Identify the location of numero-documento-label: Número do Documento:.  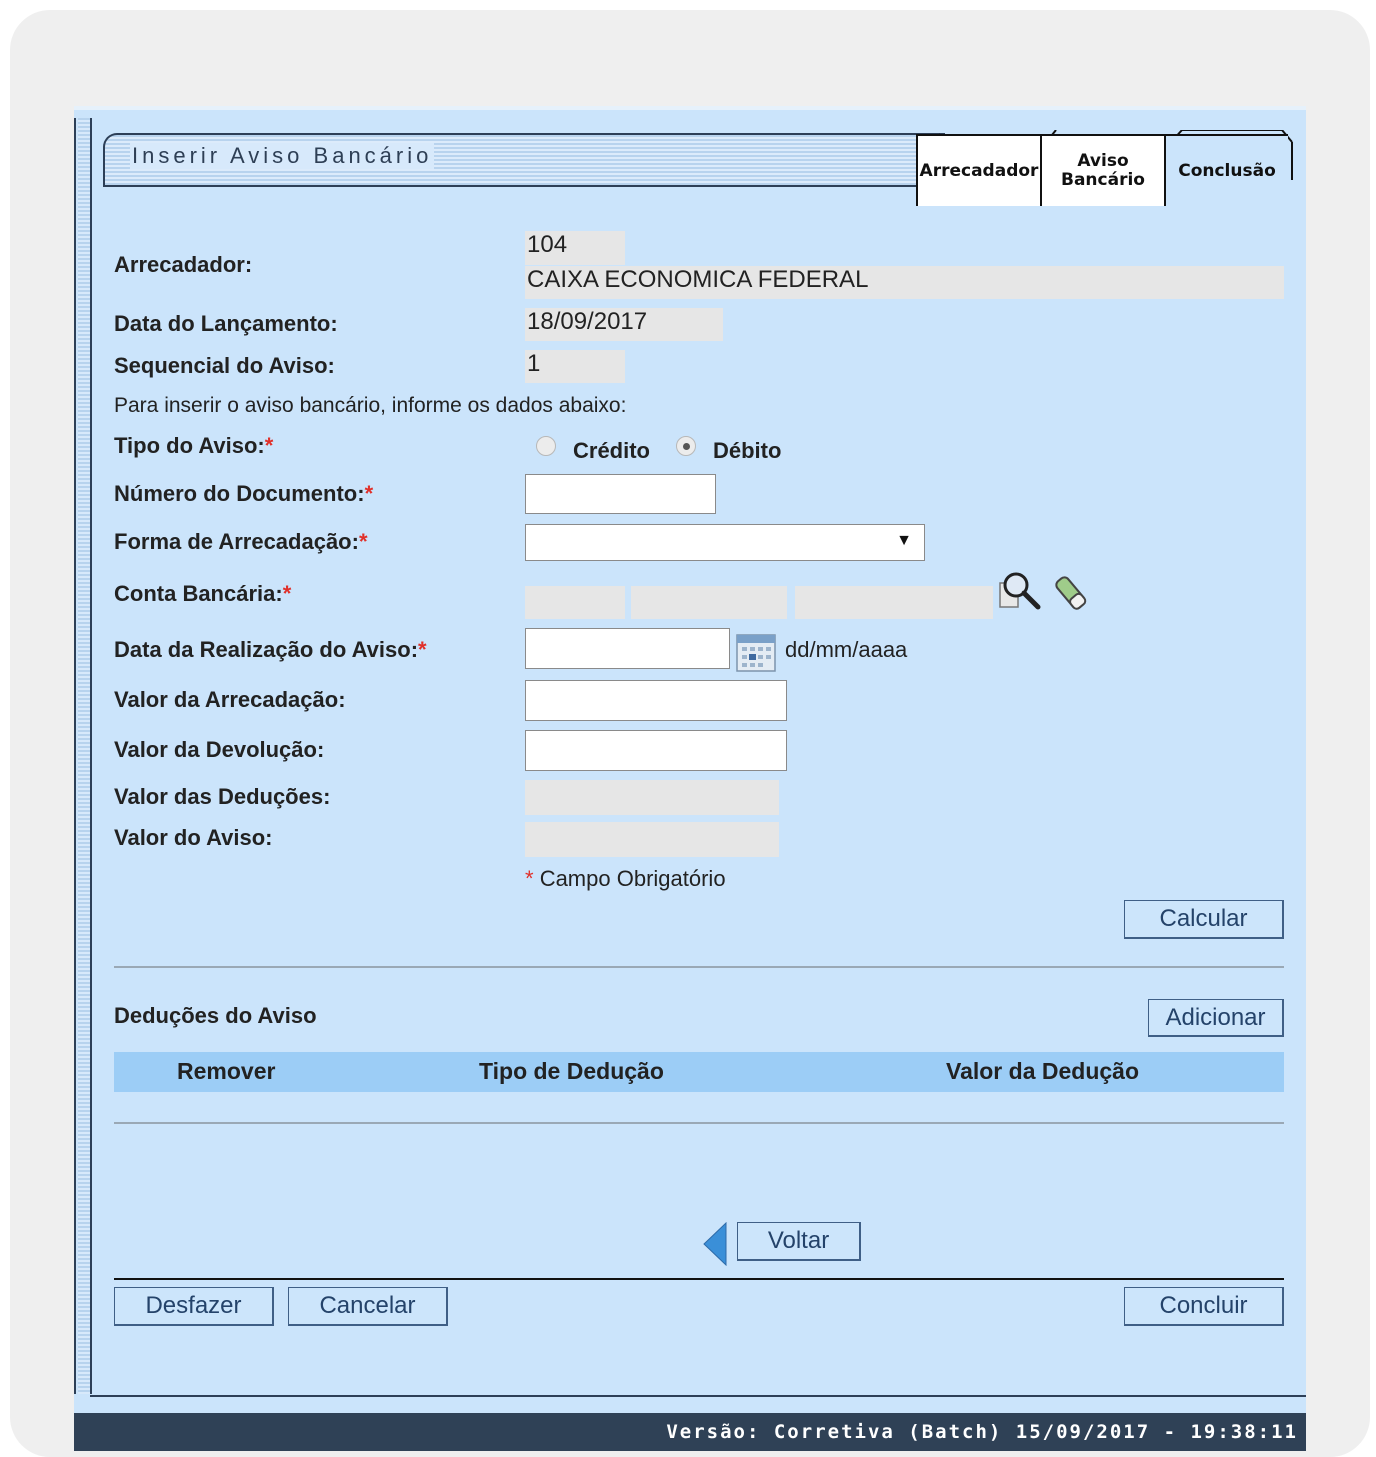
(239, 493).